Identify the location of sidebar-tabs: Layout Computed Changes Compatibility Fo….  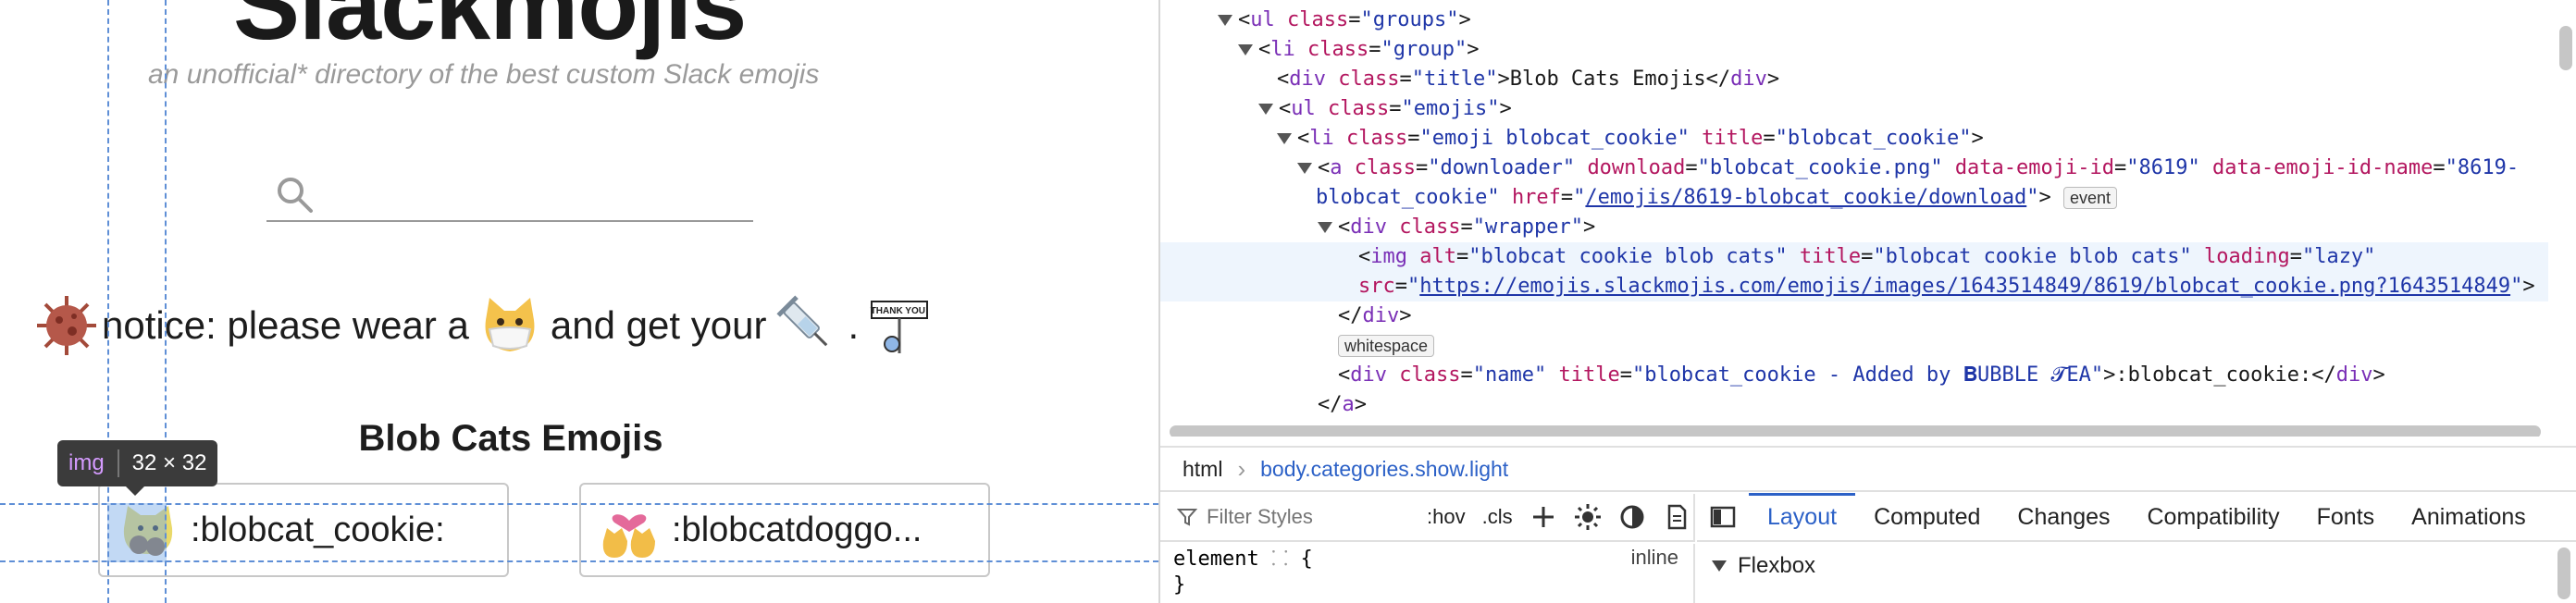
(2136, 517).